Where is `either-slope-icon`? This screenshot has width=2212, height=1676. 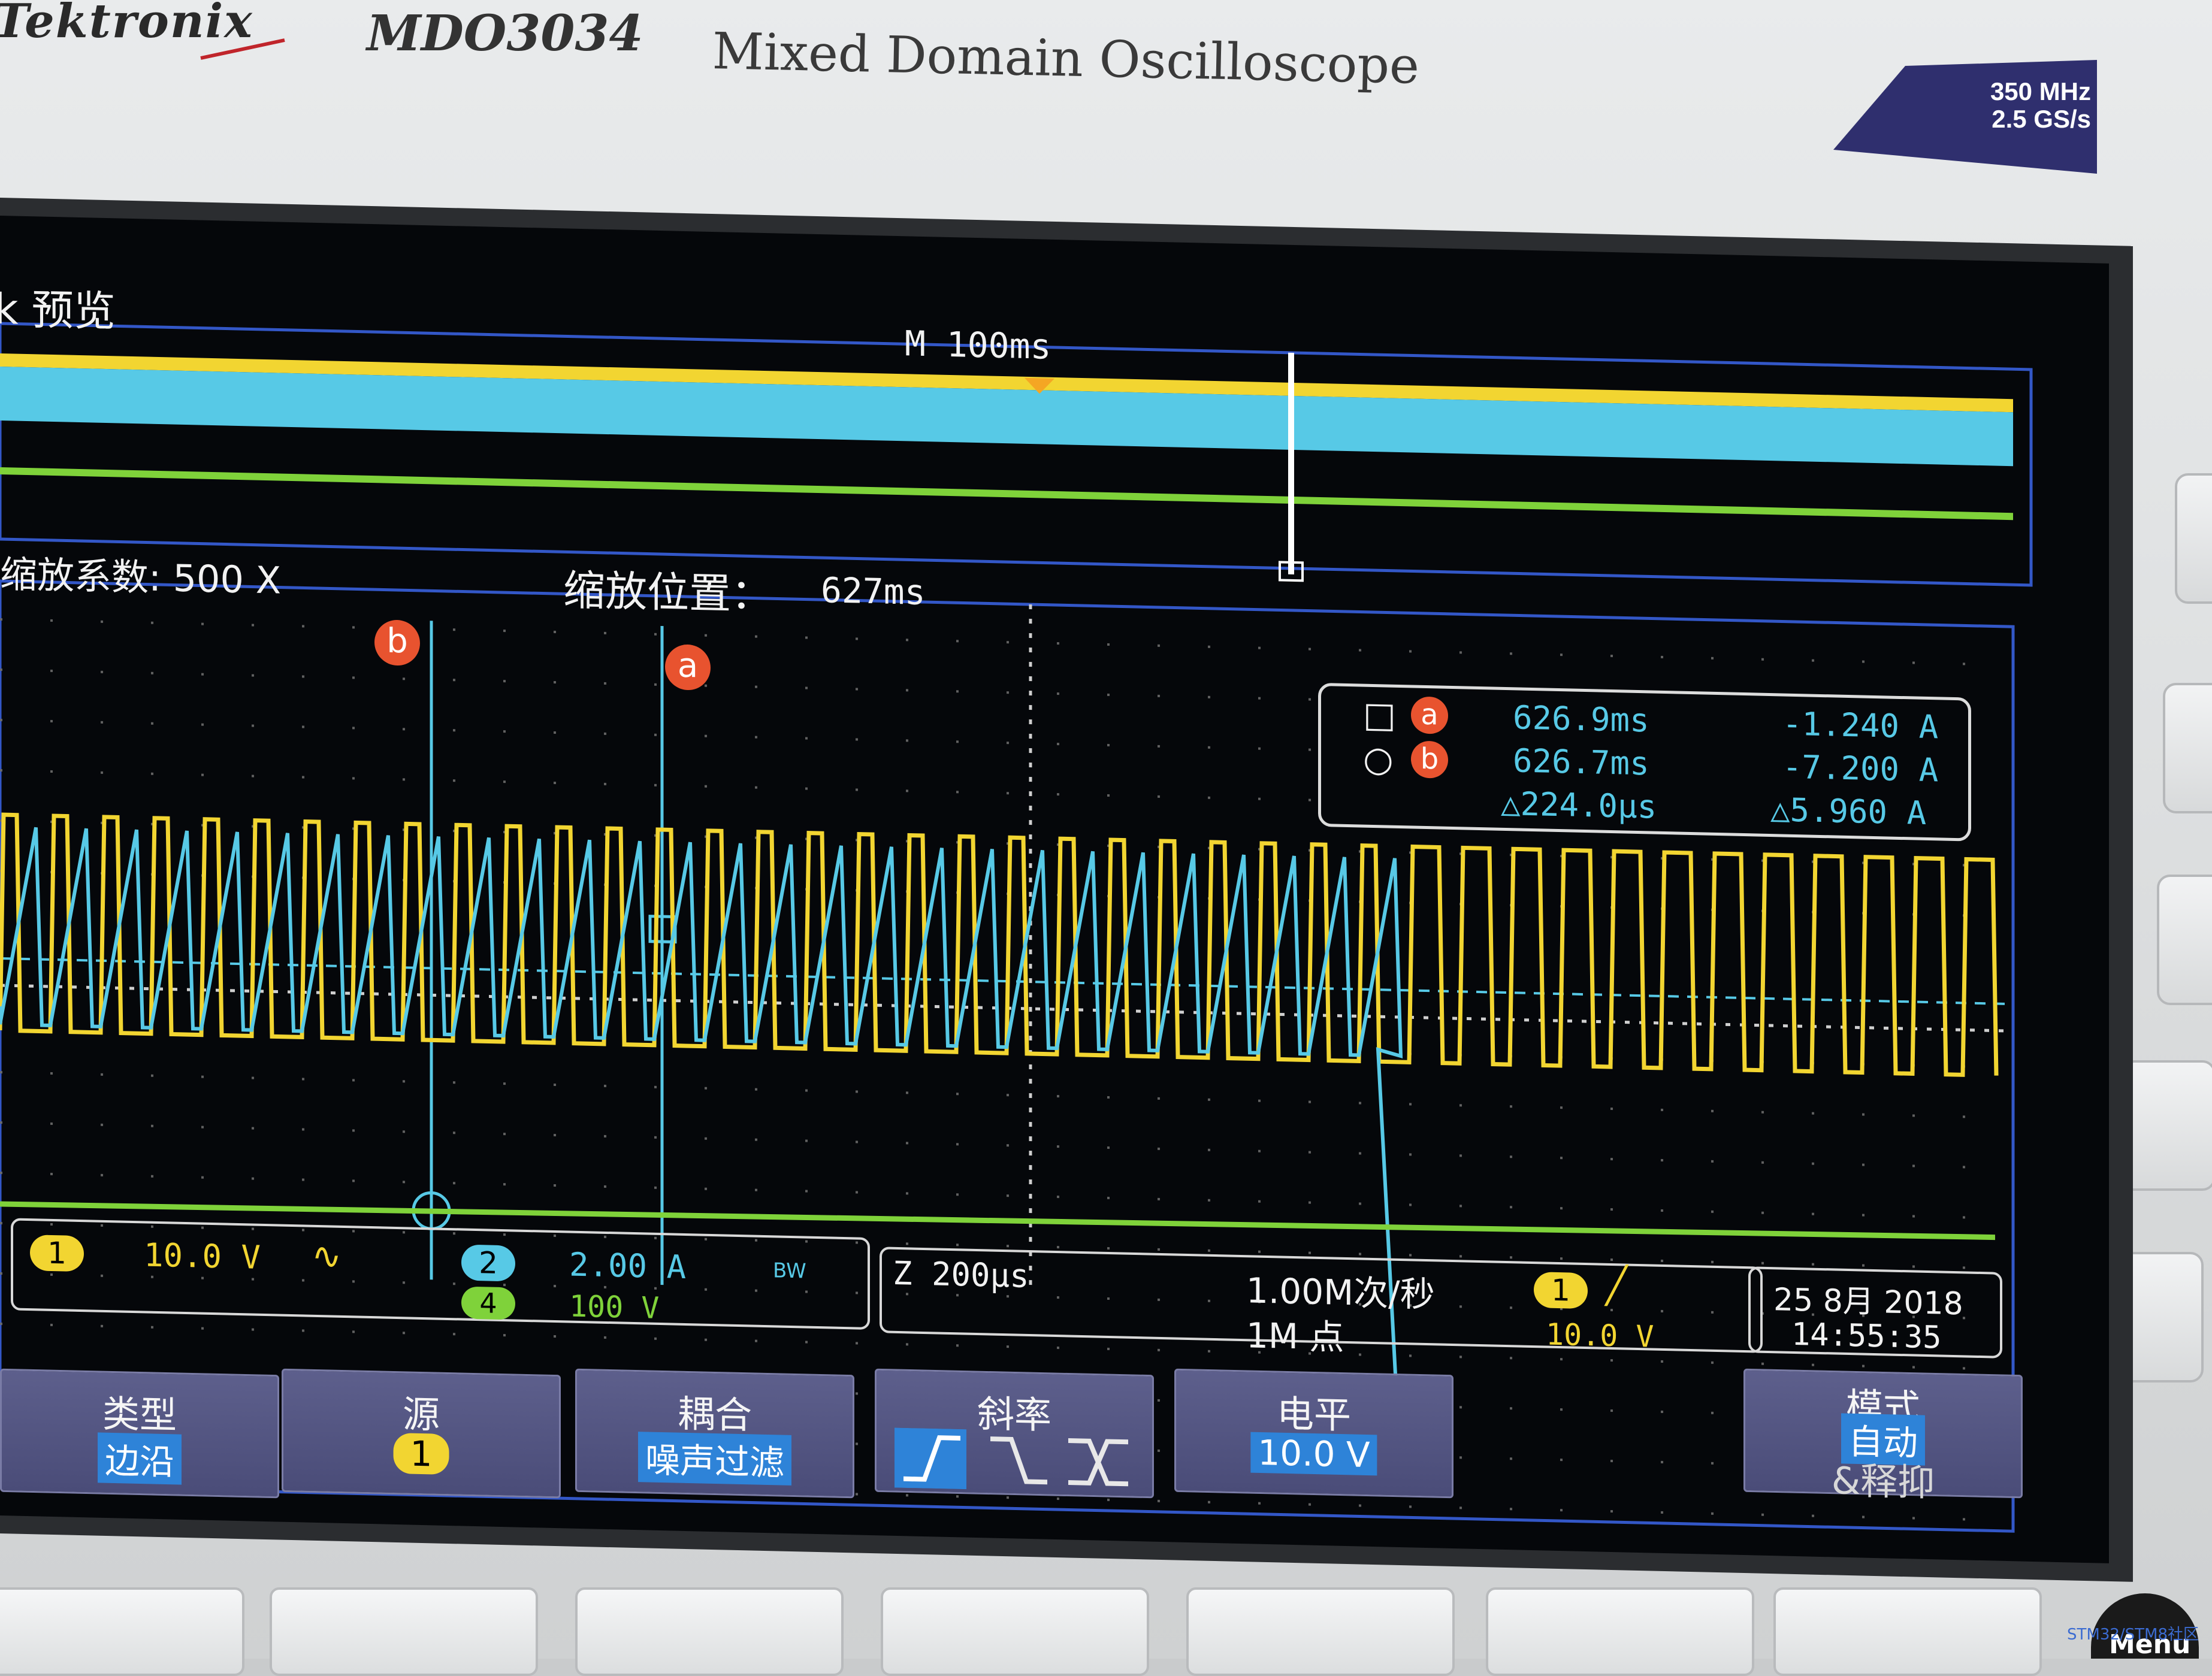 either-slope-icon is located at coordinates (1098, 1462).